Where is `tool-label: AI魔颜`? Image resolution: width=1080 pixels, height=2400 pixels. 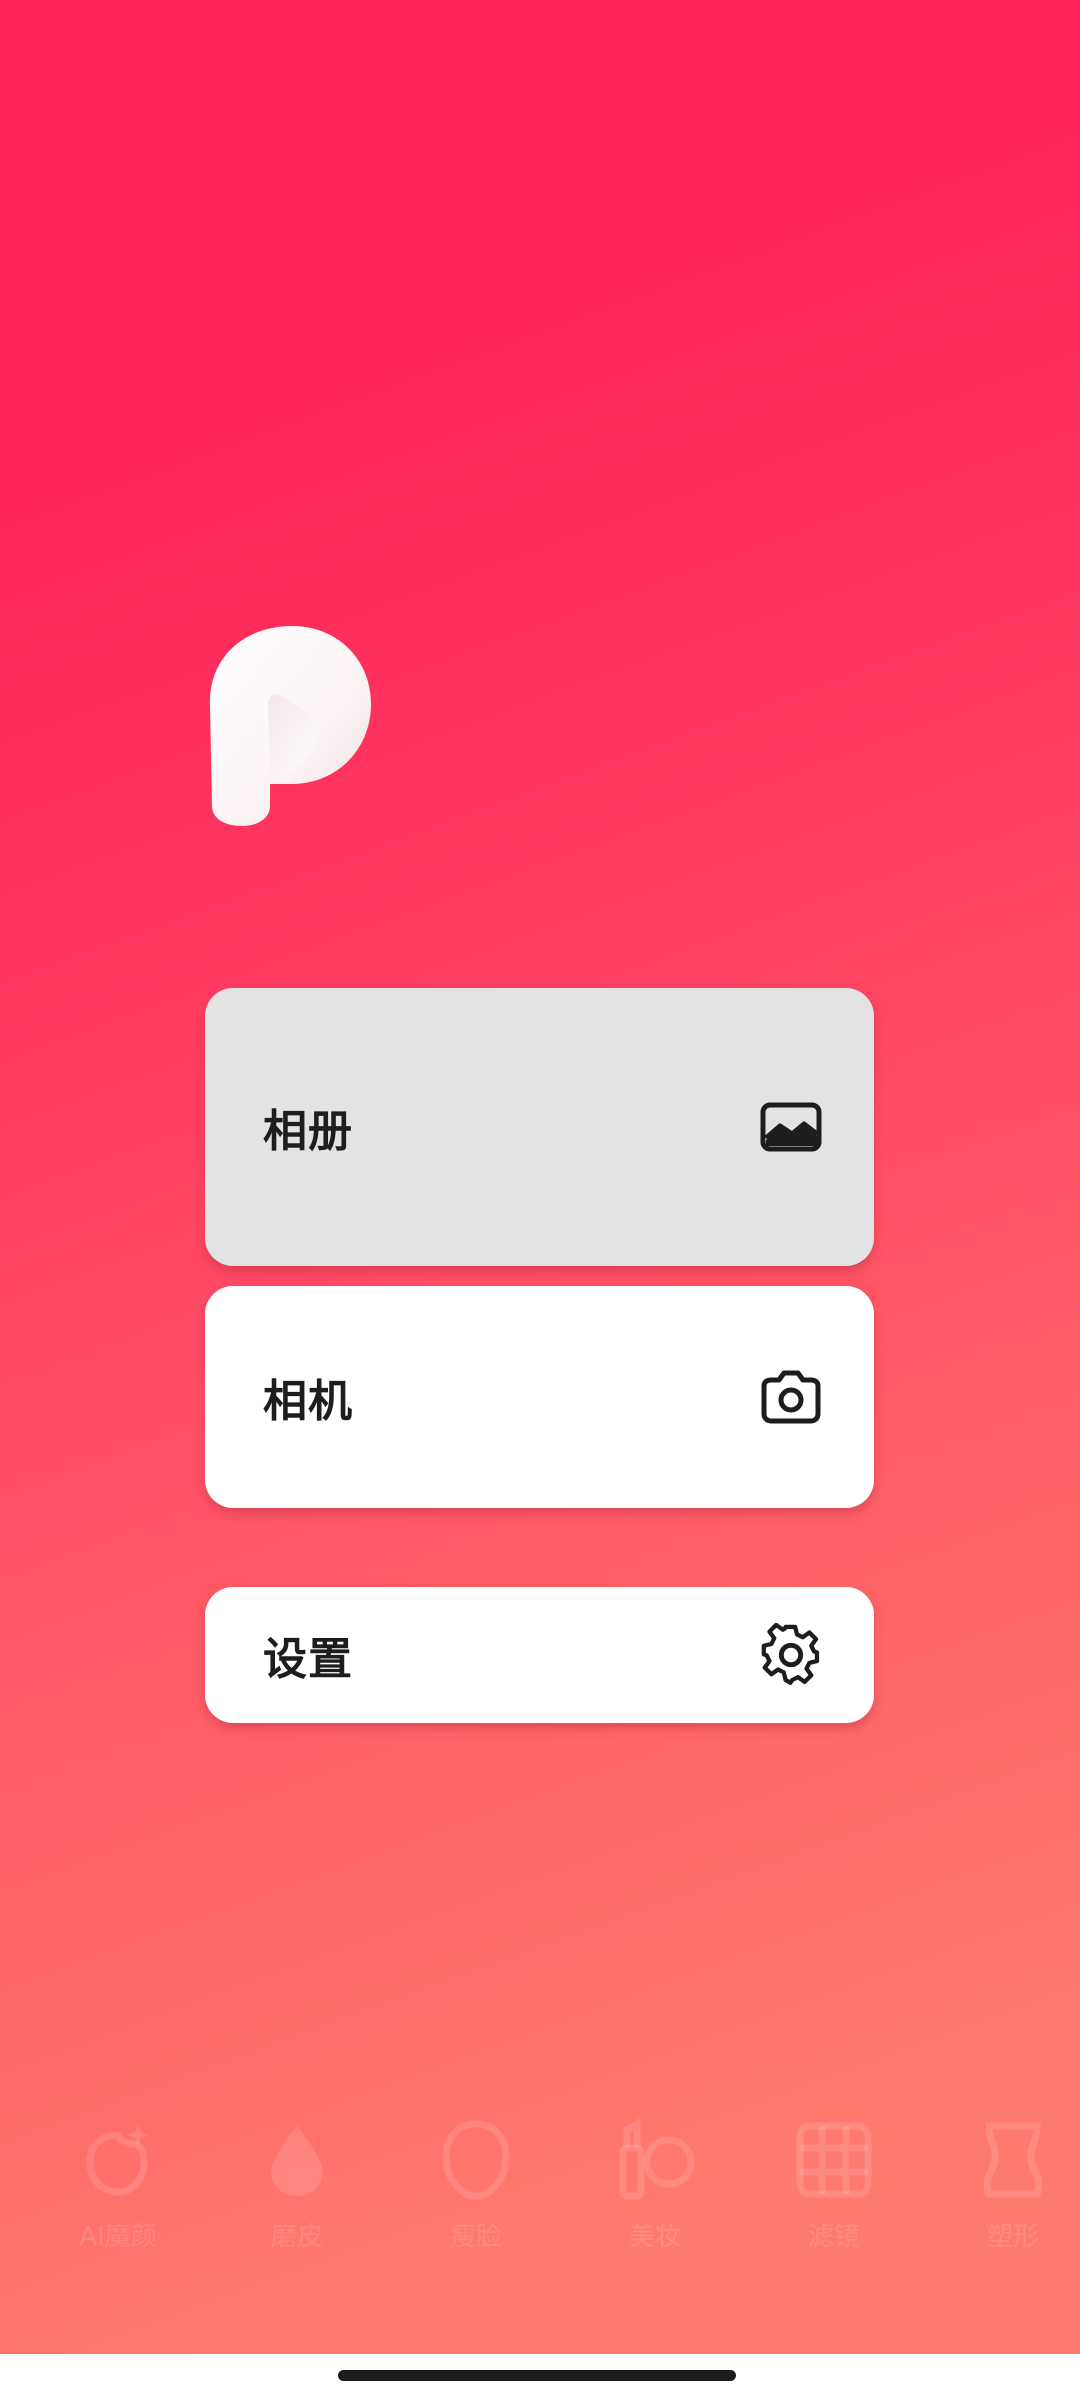 tool-label: AI魔颜 is located at coordinates (118, 2237).